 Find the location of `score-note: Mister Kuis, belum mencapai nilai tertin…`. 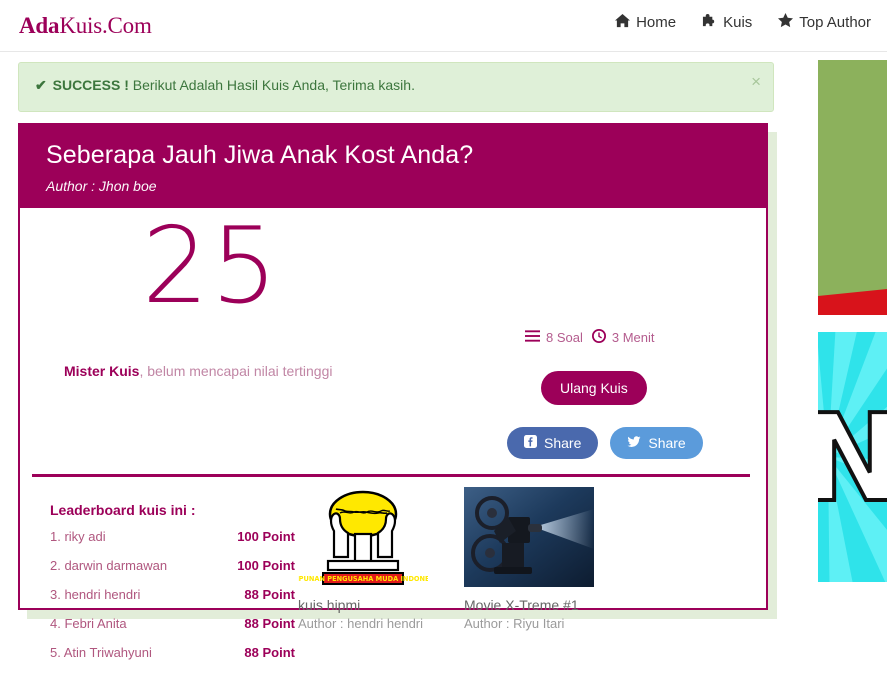

score-note: Mister Kuis, belum mencapai nilai tertin… is located at coordinates (198, 371).